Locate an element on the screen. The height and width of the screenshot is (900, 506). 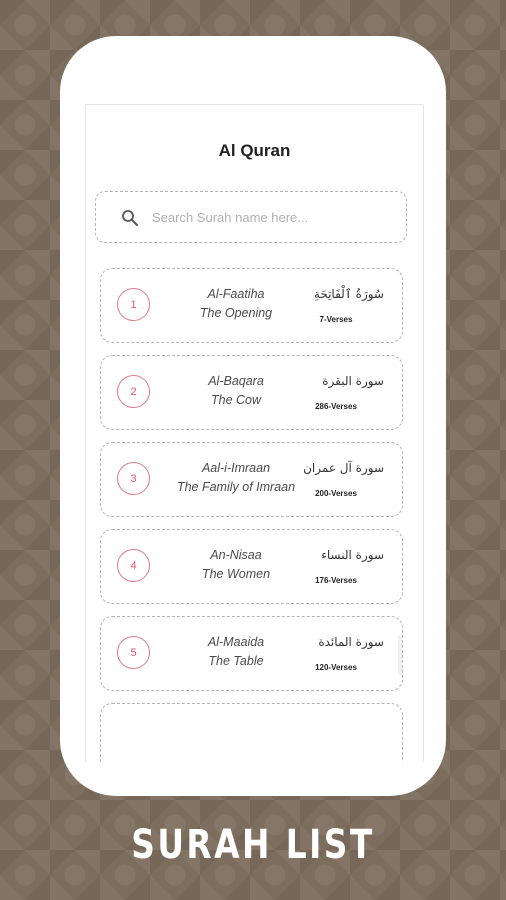
search-box is located at coordinates (251, 217).